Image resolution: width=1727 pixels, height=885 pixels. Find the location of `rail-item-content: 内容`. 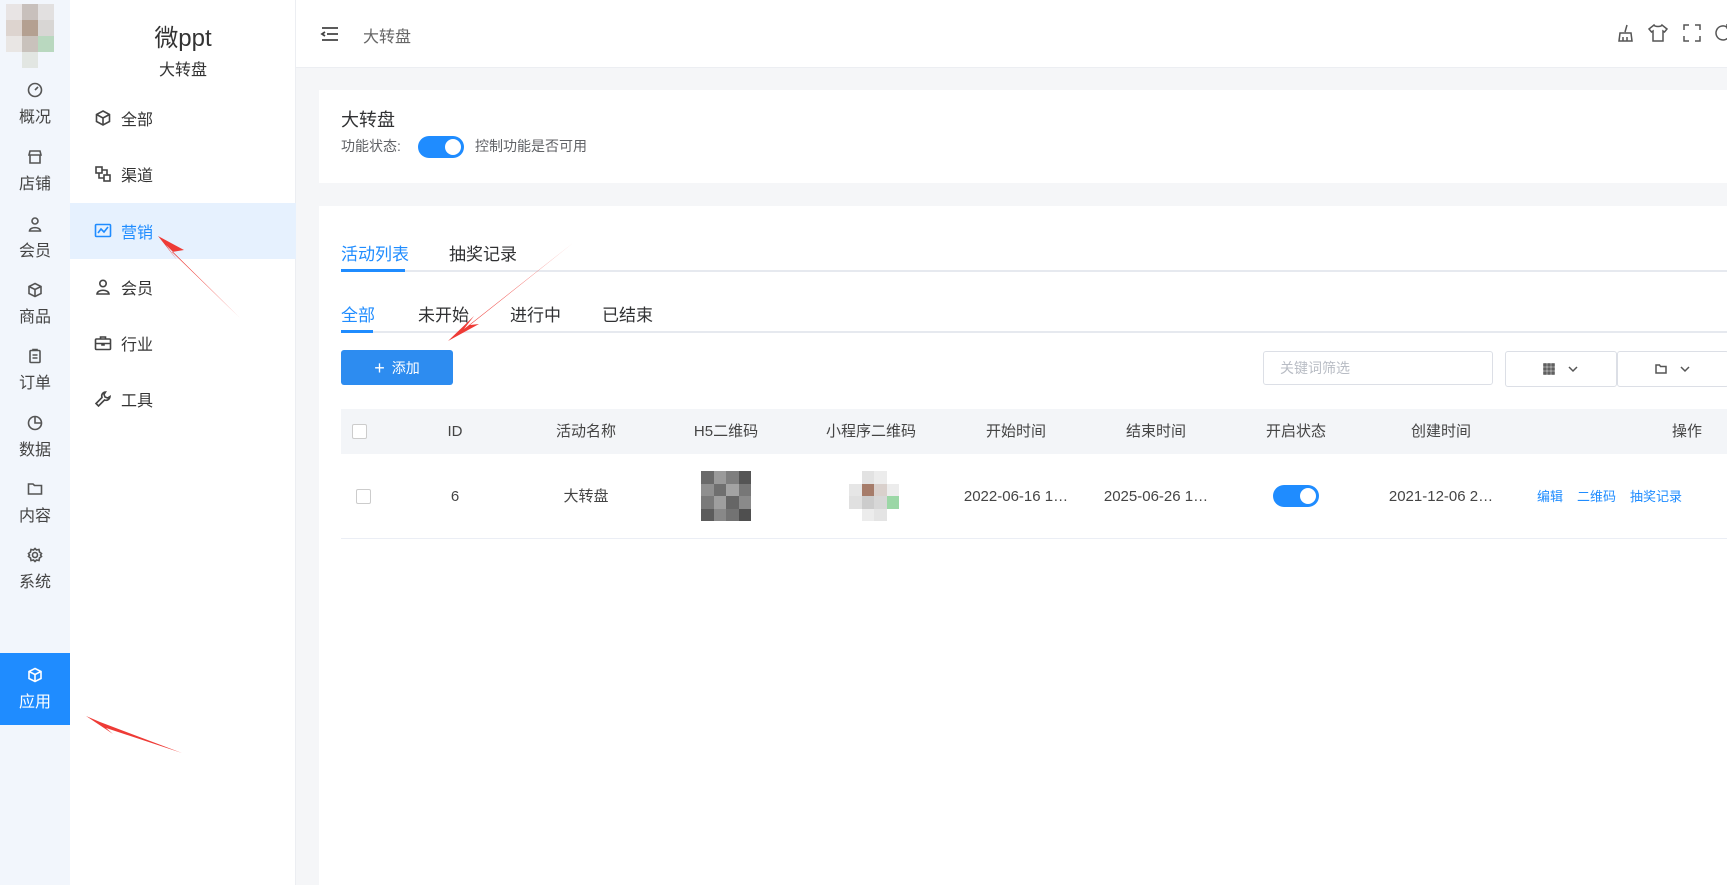

rail-item-content: 内容 is located at coordinates (35, 503).